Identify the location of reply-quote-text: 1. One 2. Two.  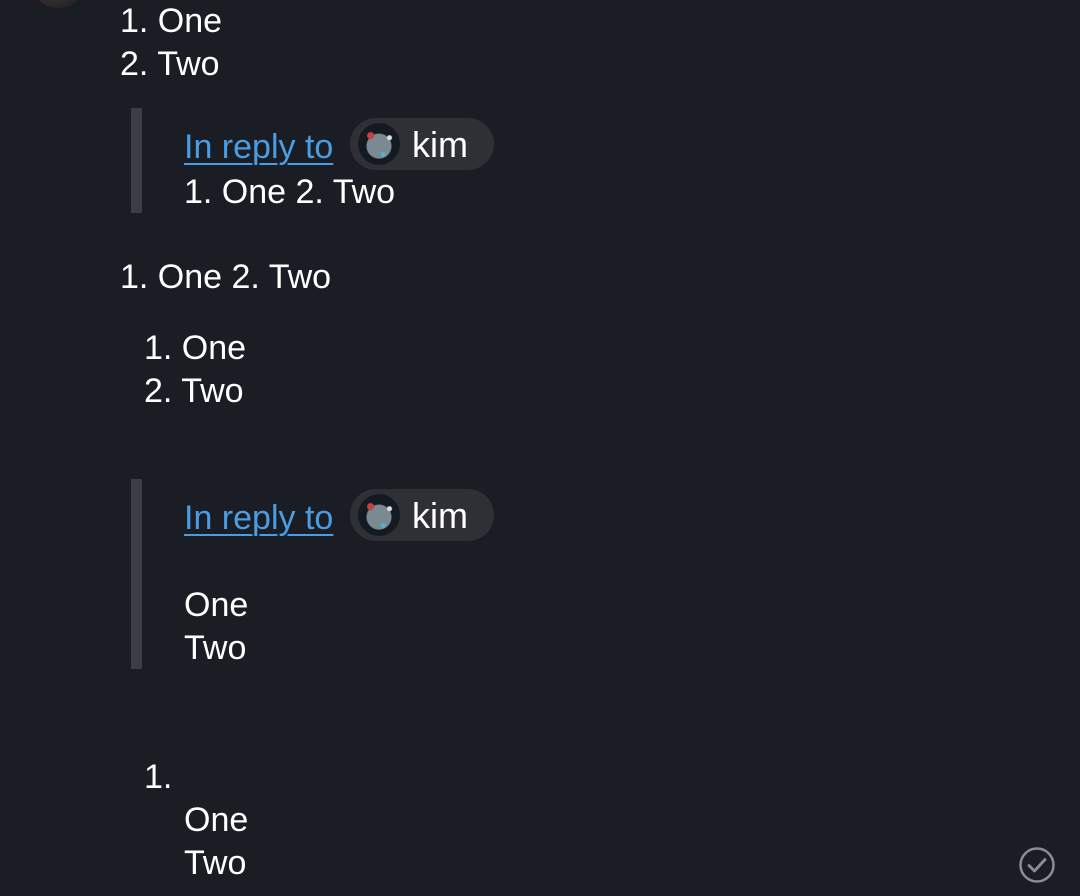
(290, 192).